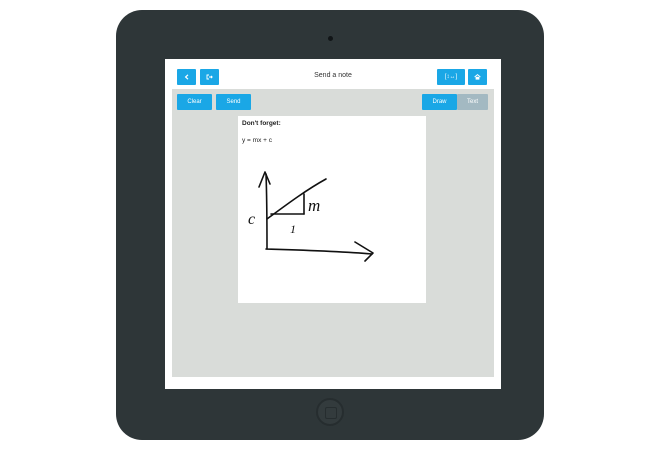 This screenshot has height=452, width=646. I want to click on mode-text-label: Text, so click(472, 102).